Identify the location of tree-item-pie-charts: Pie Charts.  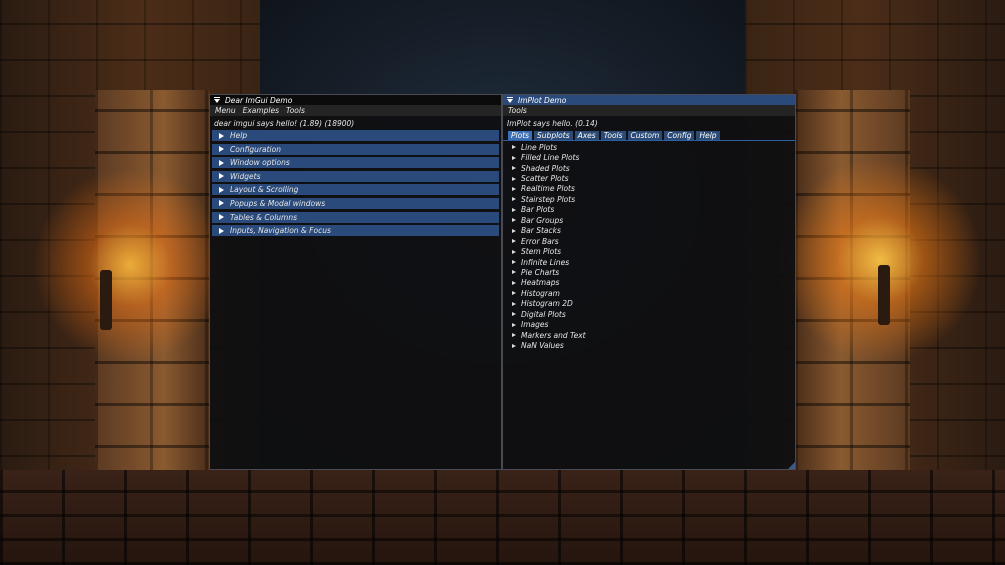
(649, 272).